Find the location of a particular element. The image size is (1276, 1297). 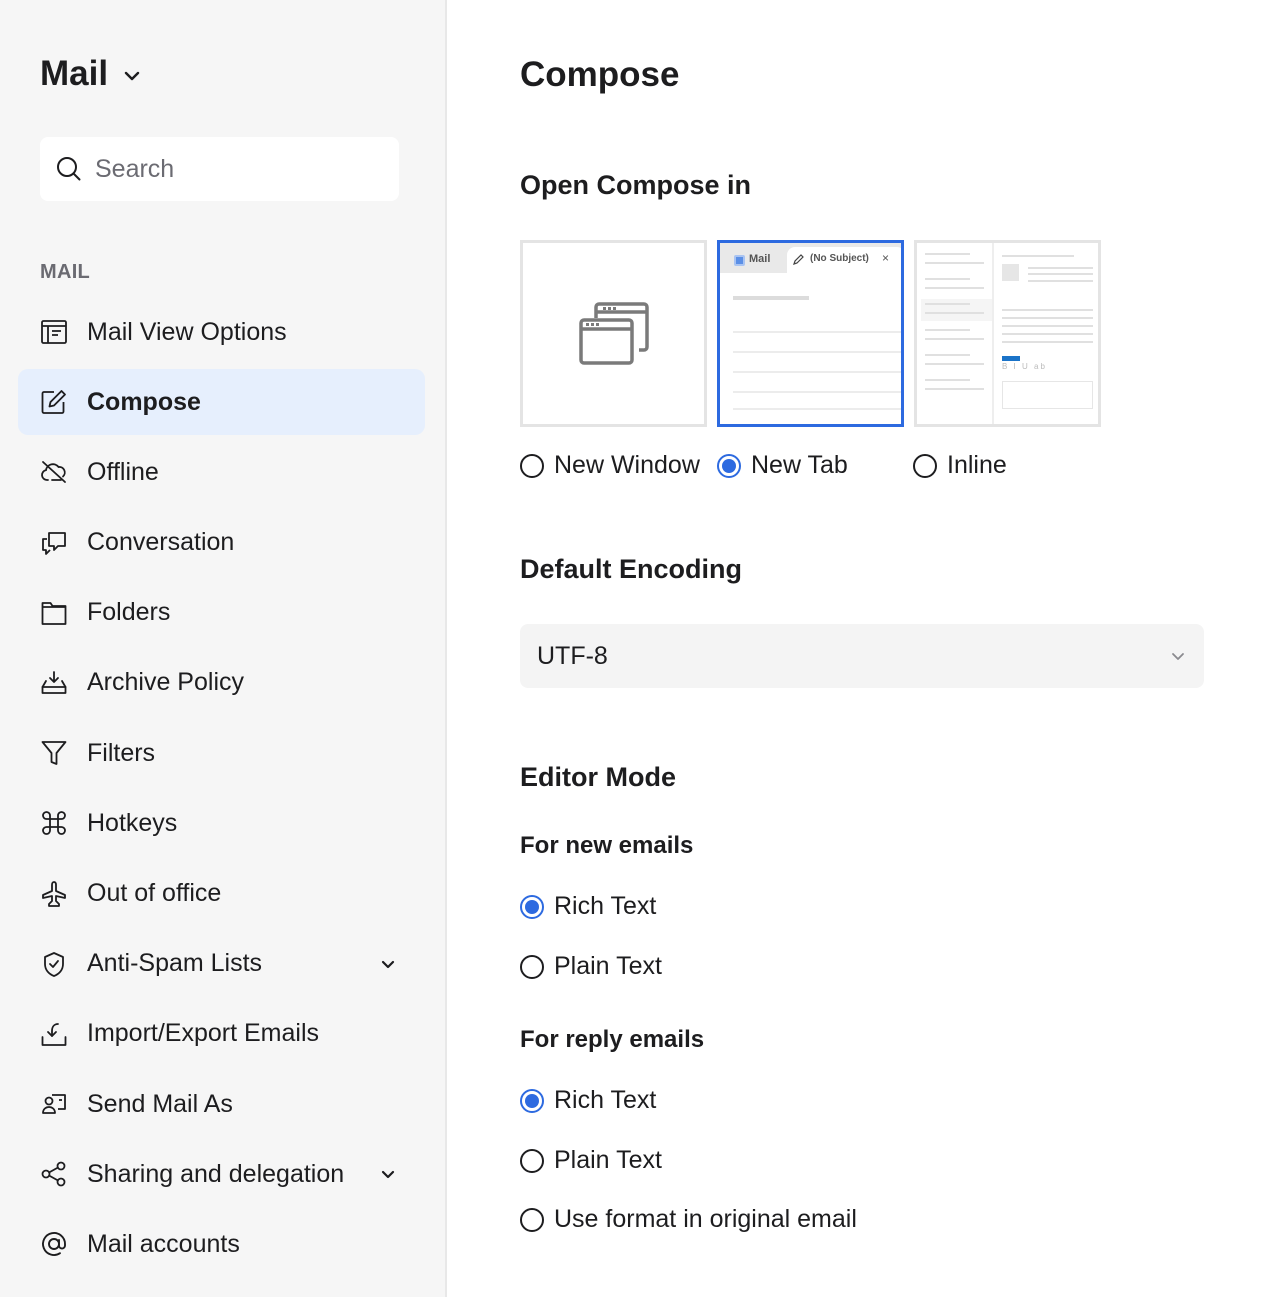

pencil-icon is located at coordinates (798, 259).